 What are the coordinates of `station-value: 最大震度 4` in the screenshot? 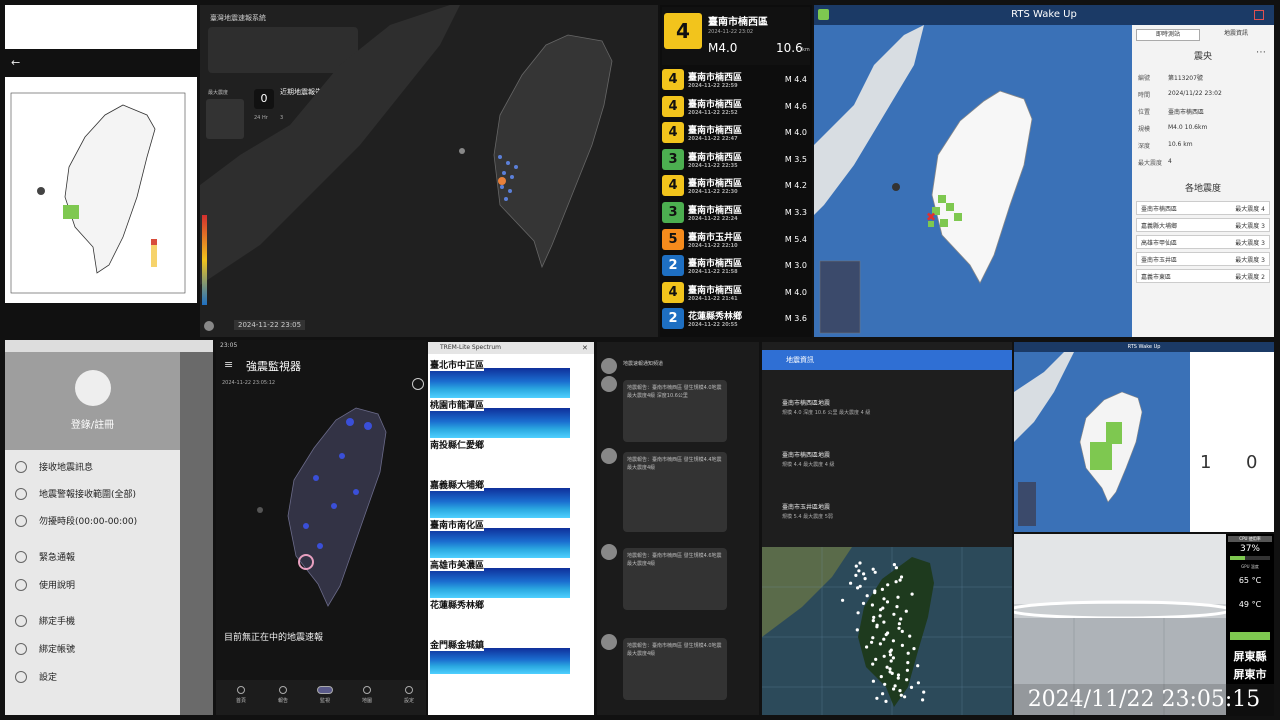 It's located at (1250, 209).